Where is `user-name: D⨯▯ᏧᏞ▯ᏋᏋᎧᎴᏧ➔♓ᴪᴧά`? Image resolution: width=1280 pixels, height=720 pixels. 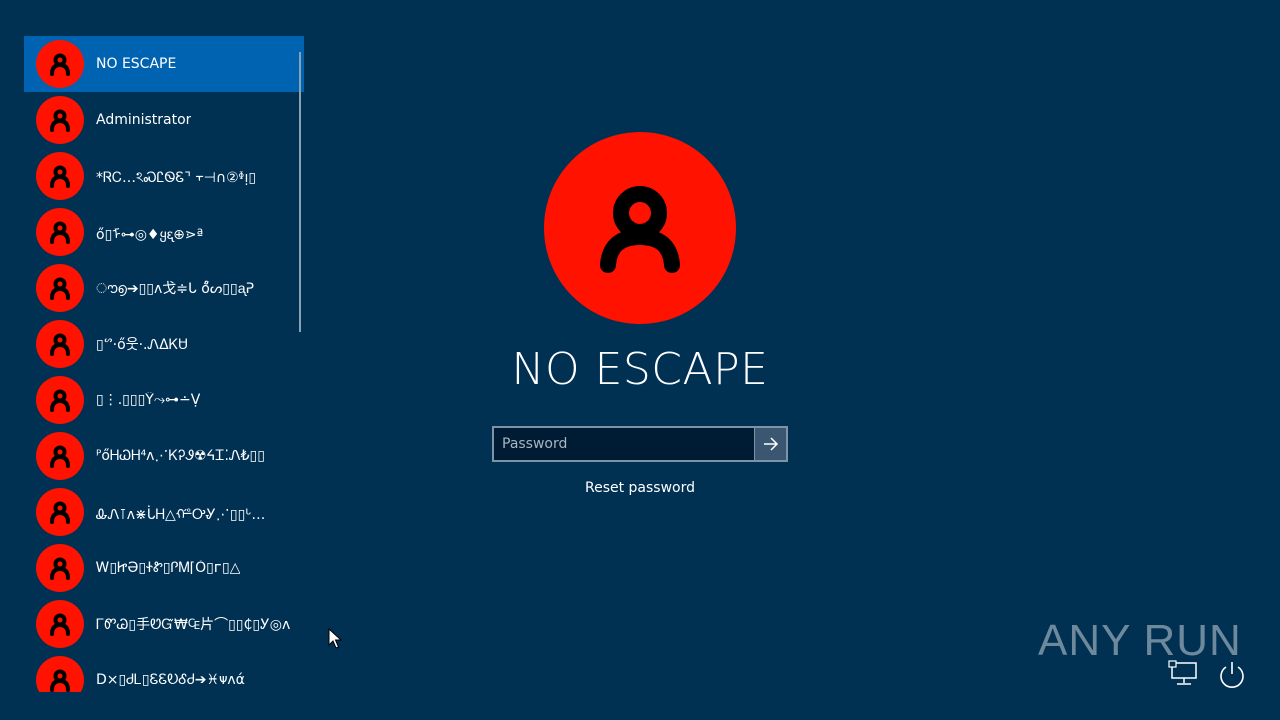
user-name: D⨯▯ᏧᏞ▯ᏋᏋᎧᎴᏧ➔♓ᴪᴧά is located at coordinates (170, 680).